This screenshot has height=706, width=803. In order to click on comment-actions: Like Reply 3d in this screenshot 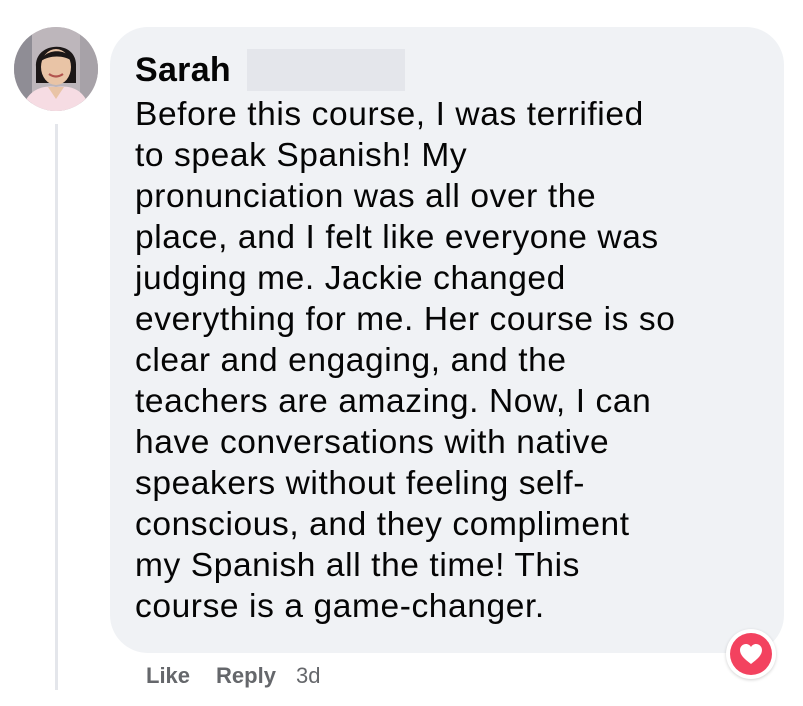, I will do `click(233, 676)`.